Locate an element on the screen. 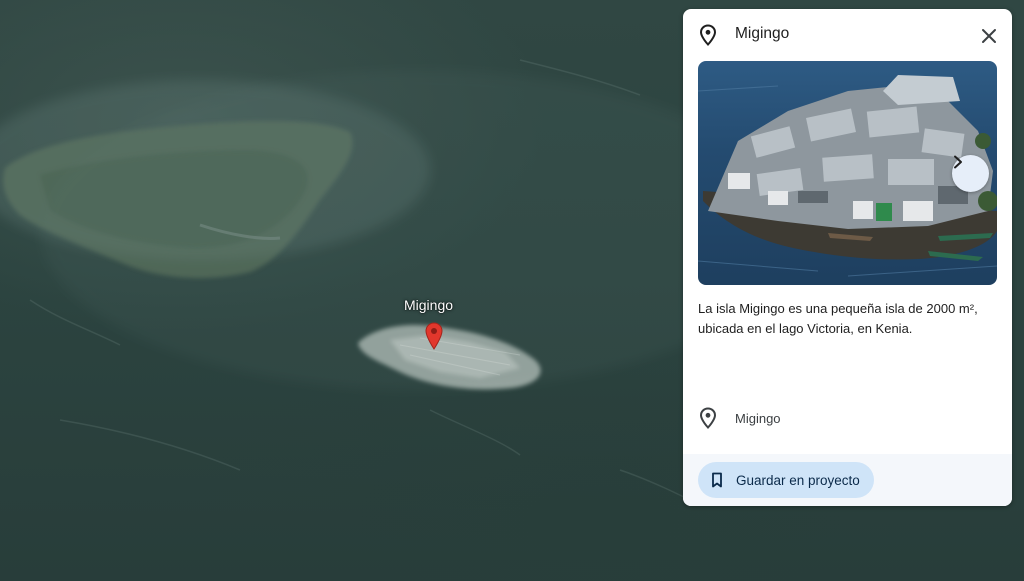 The width and height of the screenshot is (1024, 581). save-to-project-button: Guardar en proyecto is located at coordinates (786, 480).